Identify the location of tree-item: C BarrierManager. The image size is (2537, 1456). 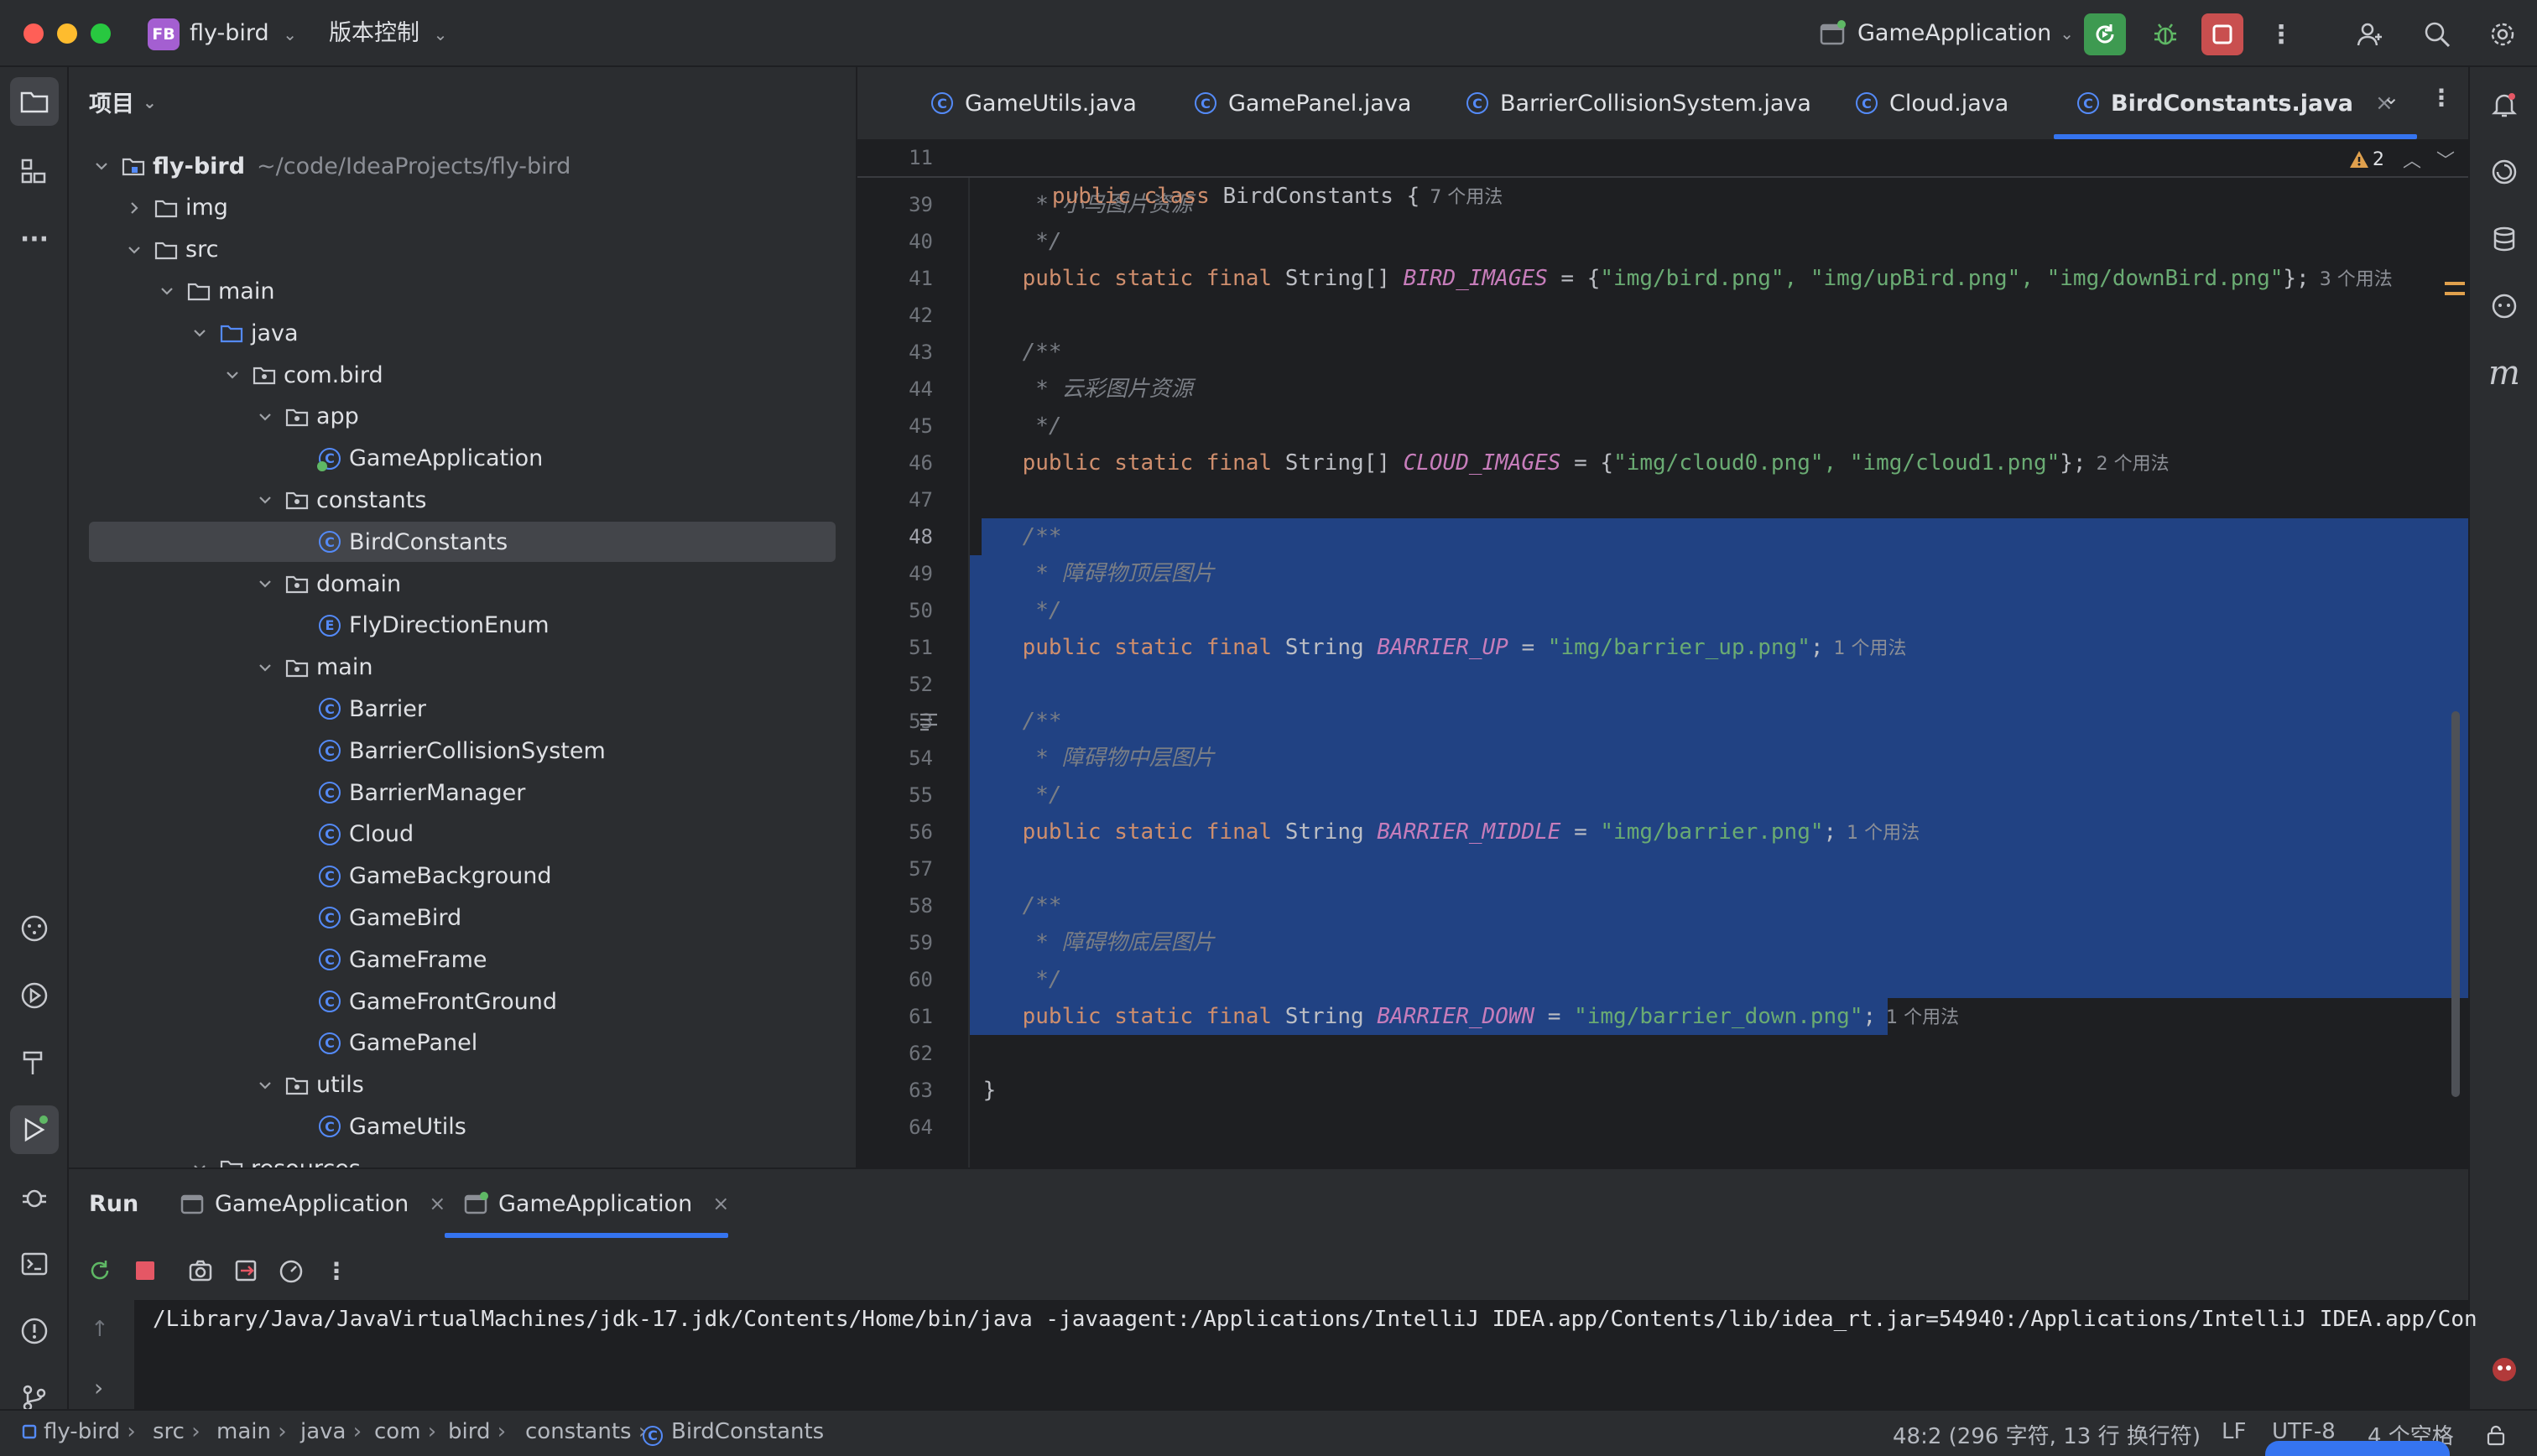
(462, 793).